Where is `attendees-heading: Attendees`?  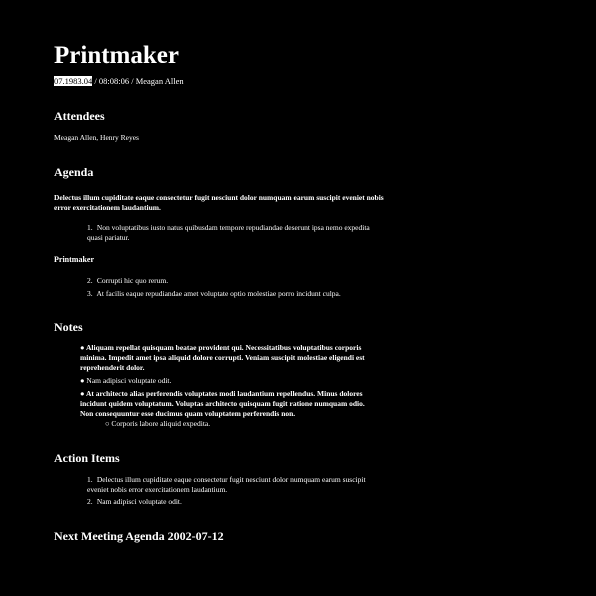 attendees-heading: Attendees is located at coordinates (79, 116).